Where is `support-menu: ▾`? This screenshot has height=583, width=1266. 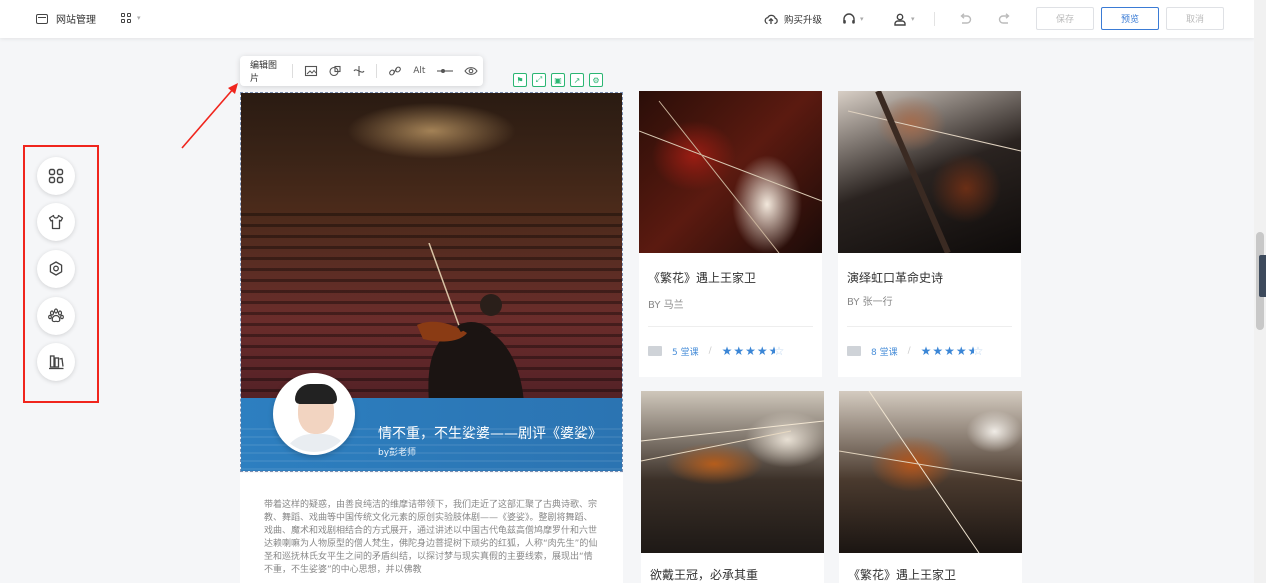 support-menu: ▾ is located at coordinates (853, 19).